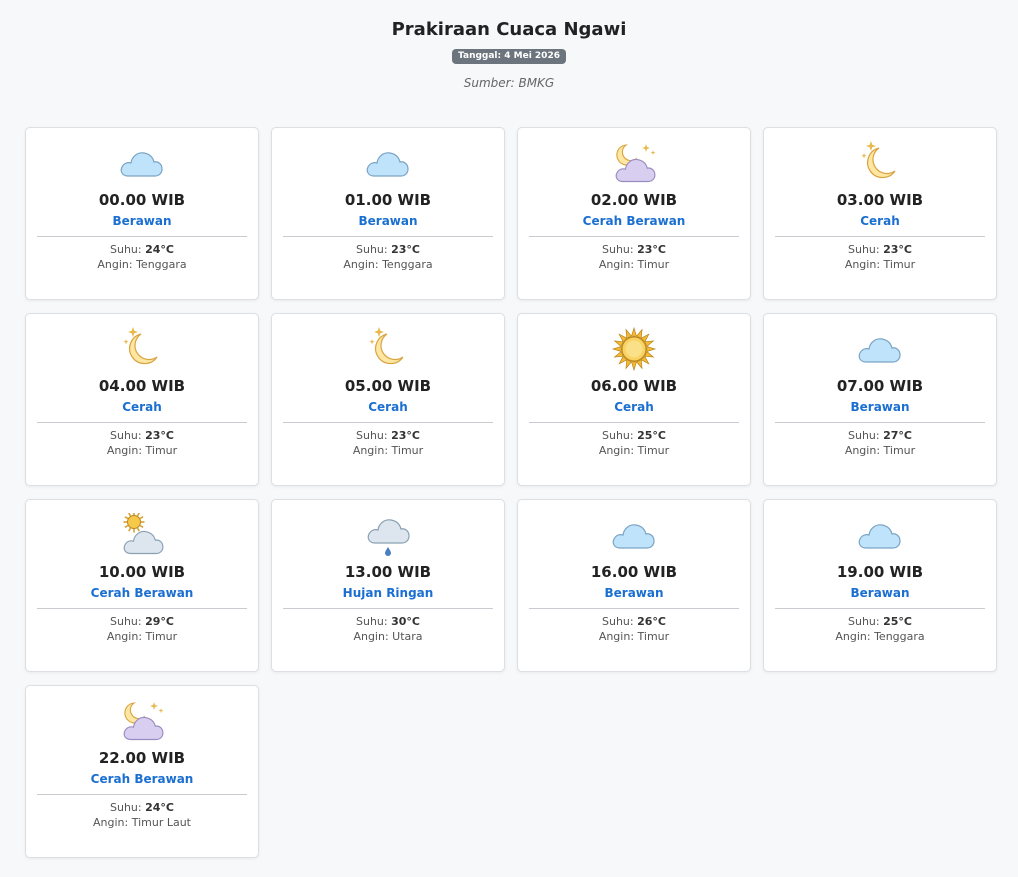  I want to click on forecast-card: 06.00 WIB Cerah Suhu: 25°C Angin: Timur, so click(634, 399).